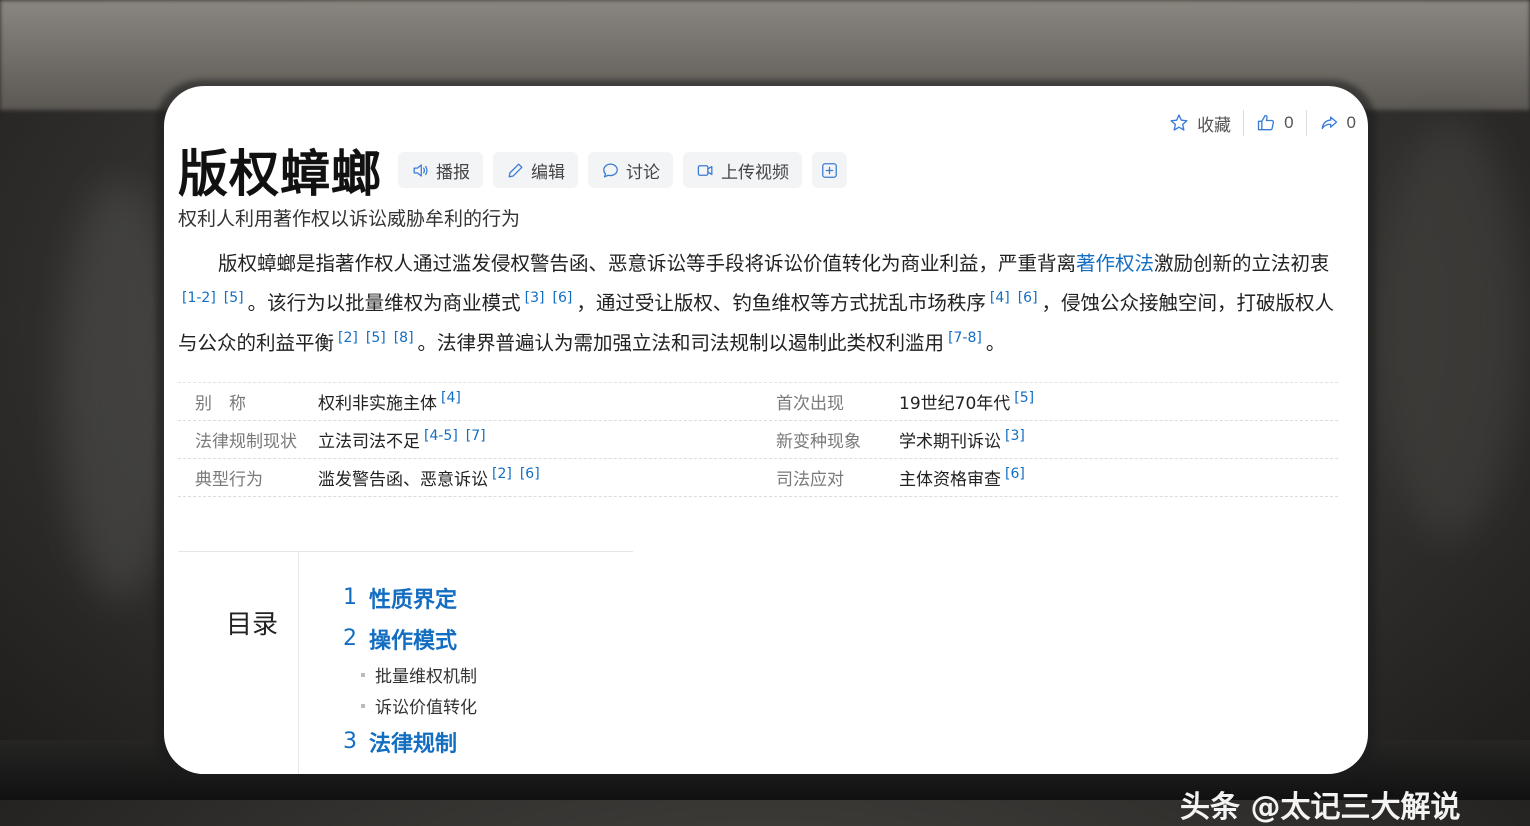  Describe the element at coordinates (1289, 122) in the screenshot. I see `like-count: 0` at that location.